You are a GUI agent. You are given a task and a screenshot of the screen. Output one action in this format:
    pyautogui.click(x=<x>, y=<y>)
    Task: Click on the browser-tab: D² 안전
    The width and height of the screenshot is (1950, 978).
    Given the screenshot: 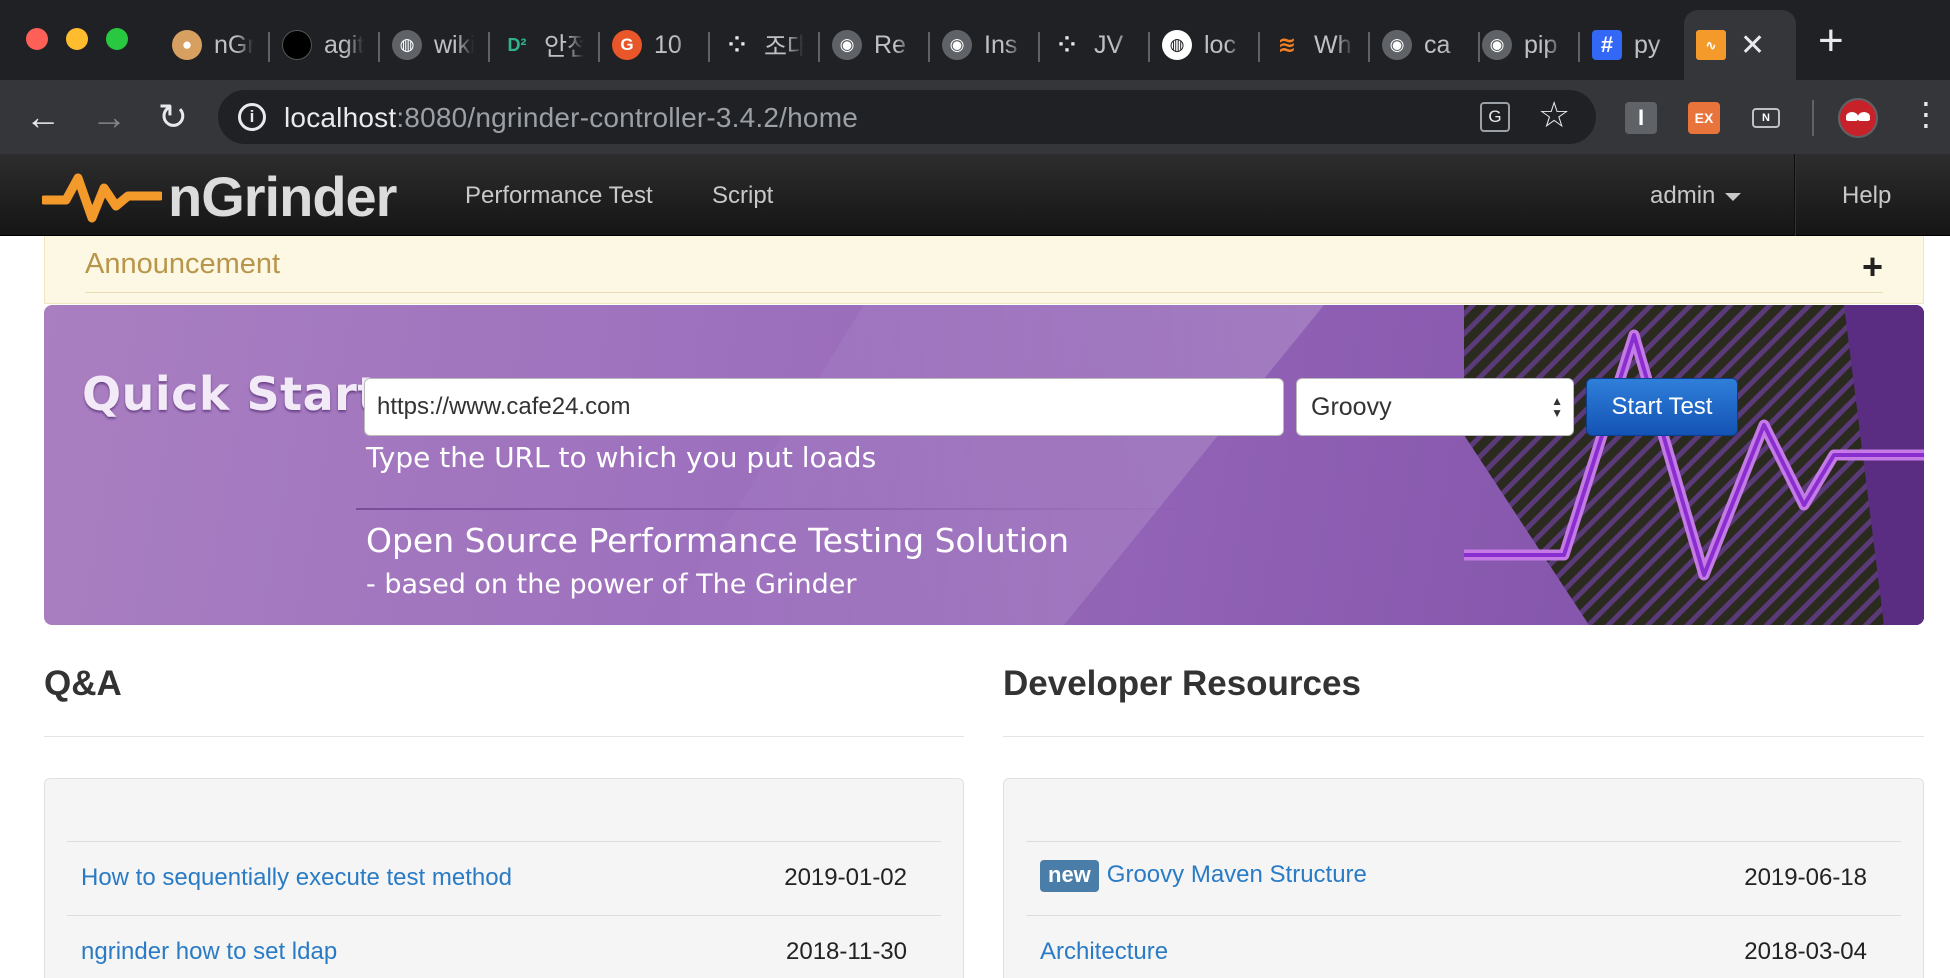 What is the action you would take?
    pyautogui.click(x=545, y=45)
    